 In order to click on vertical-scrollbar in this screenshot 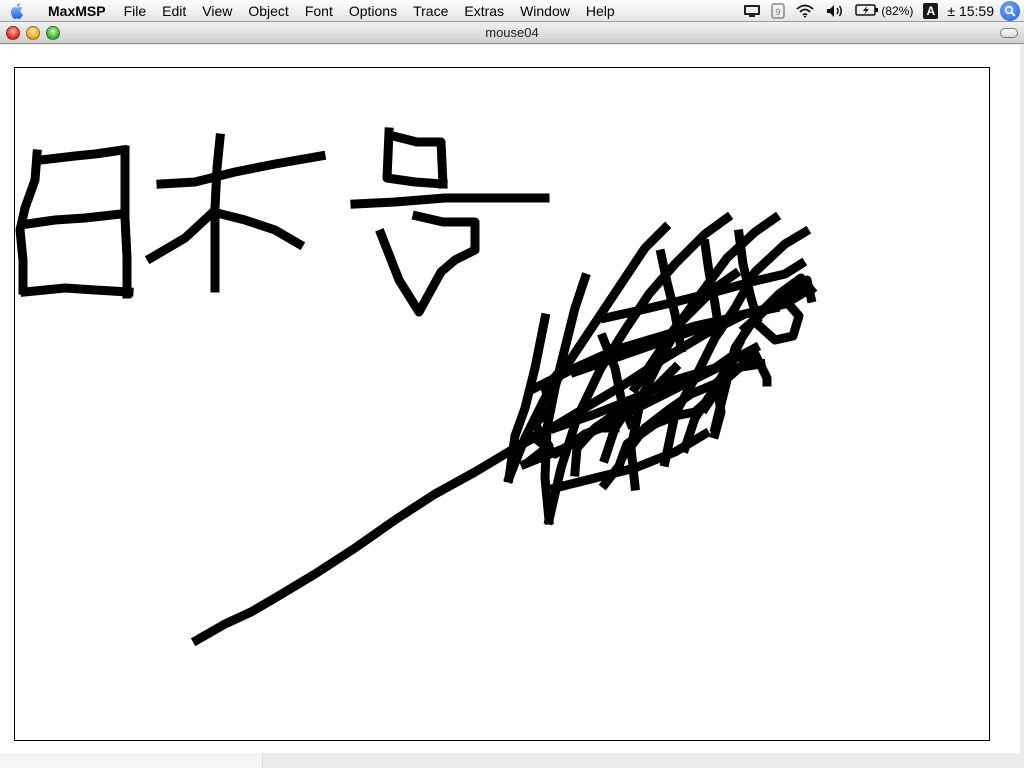, I will do `click(1022, 406)`.